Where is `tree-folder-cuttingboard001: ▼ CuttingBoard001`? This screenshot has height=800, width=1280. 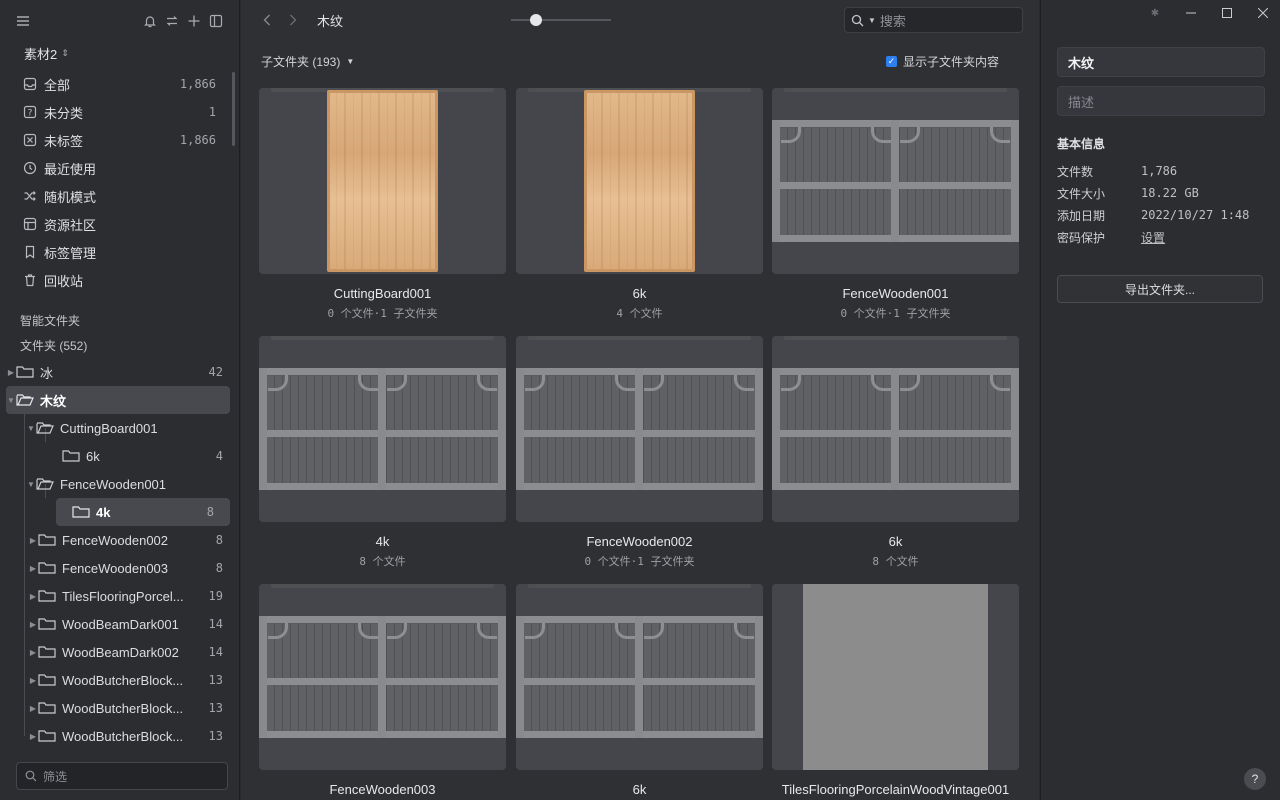
tree-folder-cuttingboard001: ▼ CuttingBoard001 is located at coordinates (119, 428).